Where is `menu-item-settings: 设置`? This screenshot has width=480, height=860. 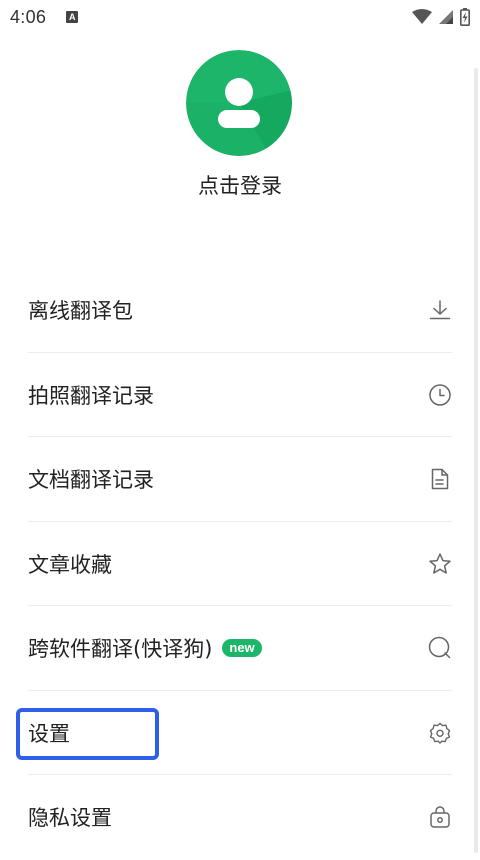
menu-item-settings: 设置 is located at coordinates (240, 733).